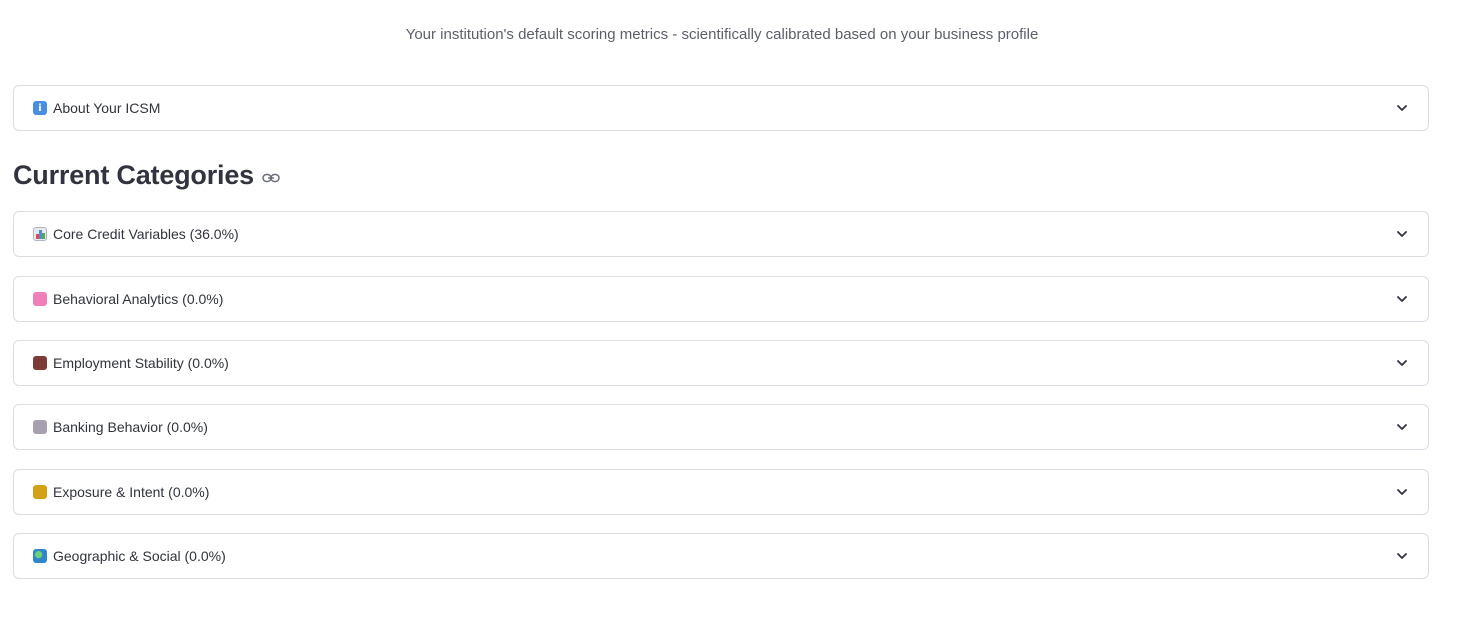 Image resolution: width=1457 pixels, height=618 pixels. What do you see at coordinates (138, 299) in the screenshot?
I see `expander-label: Behavioral Analytics (0.0%)` at bounding box center [138, 299].